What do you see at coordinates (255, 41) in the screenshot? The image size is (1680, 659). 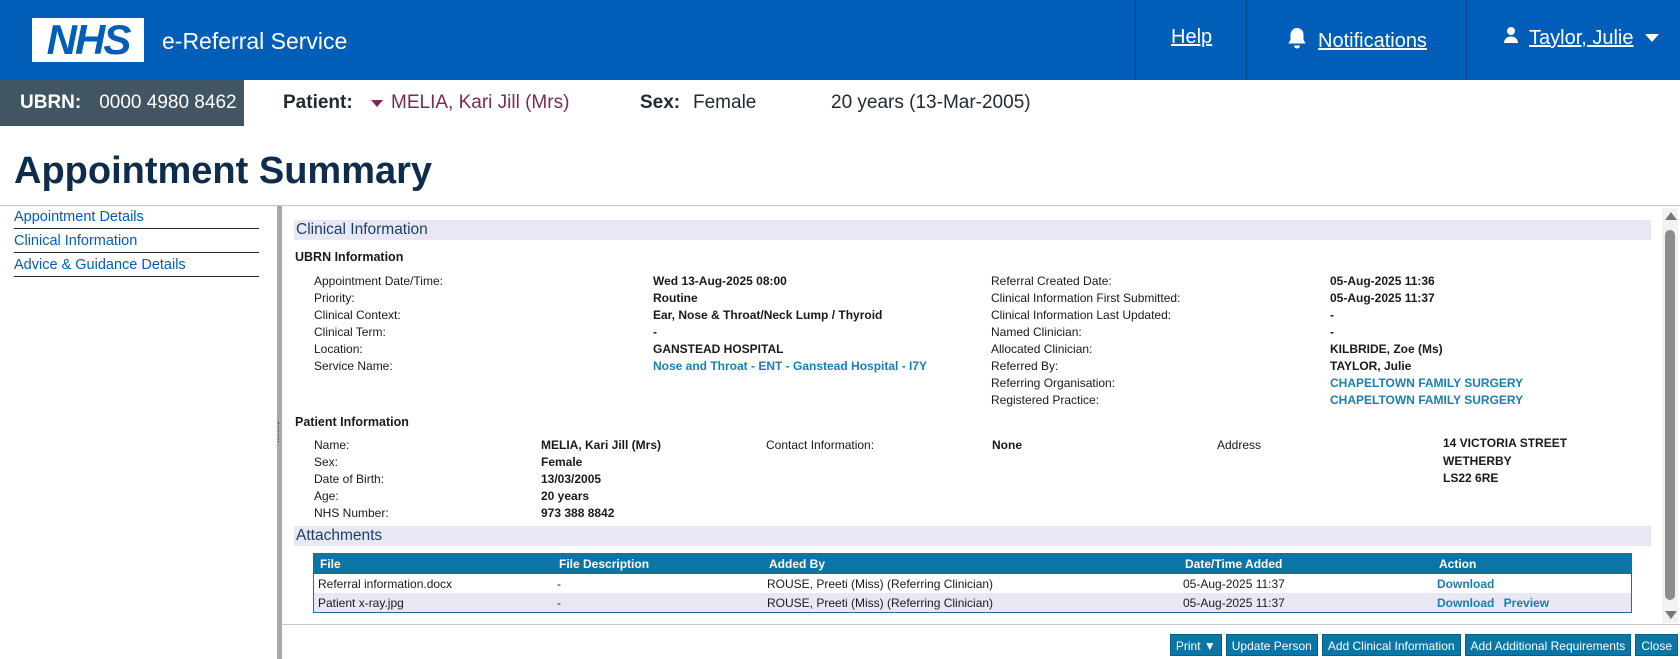 I see `service-name: e-Referral Service` at bounding box center [255, 41].